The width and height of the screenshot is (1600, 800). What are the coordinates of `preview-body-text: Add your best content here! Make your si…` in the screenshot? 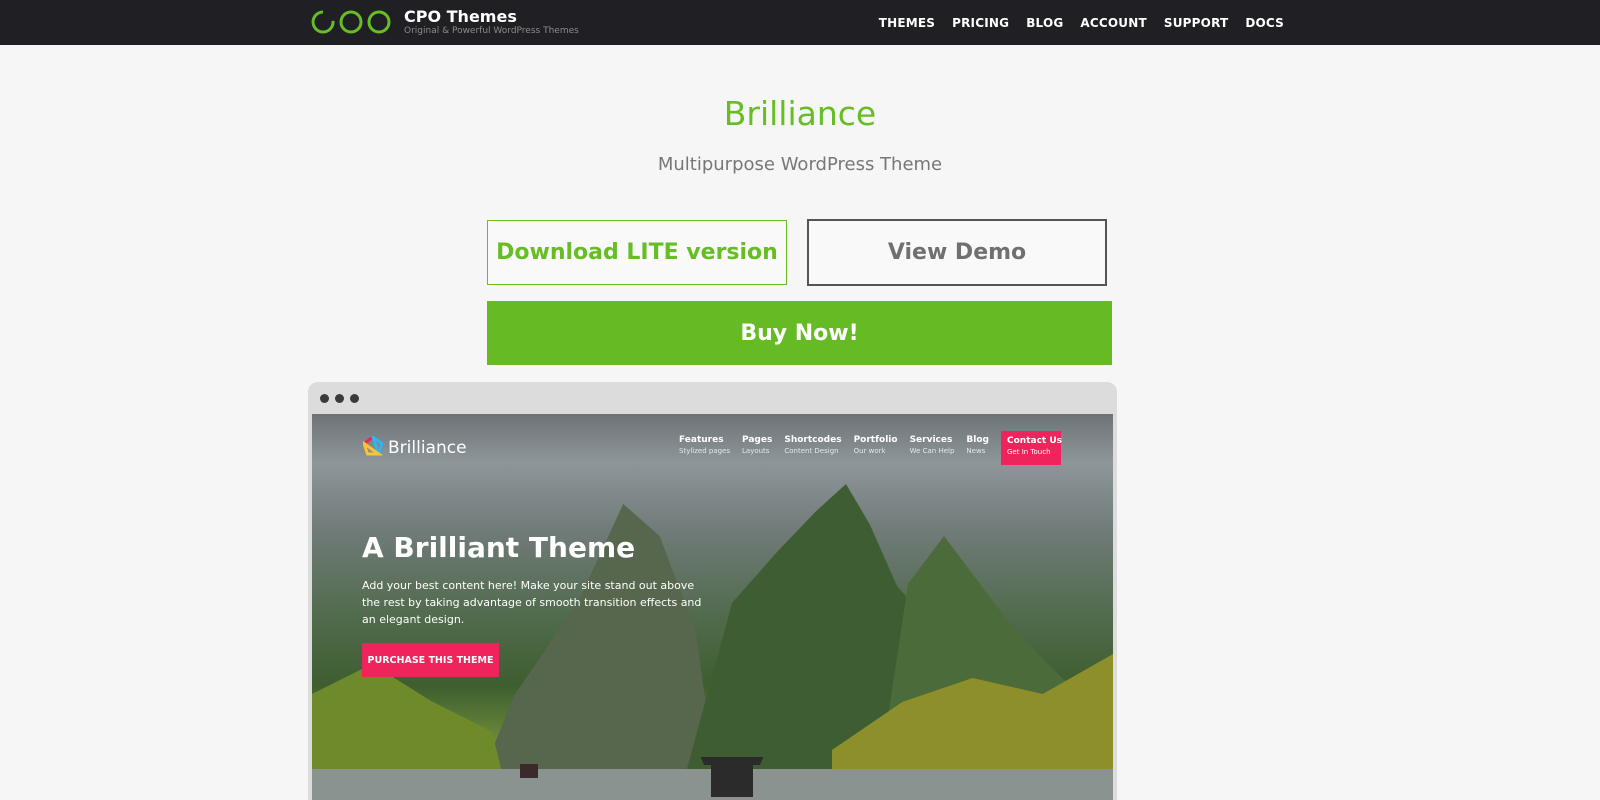 It's located at (532, 602).